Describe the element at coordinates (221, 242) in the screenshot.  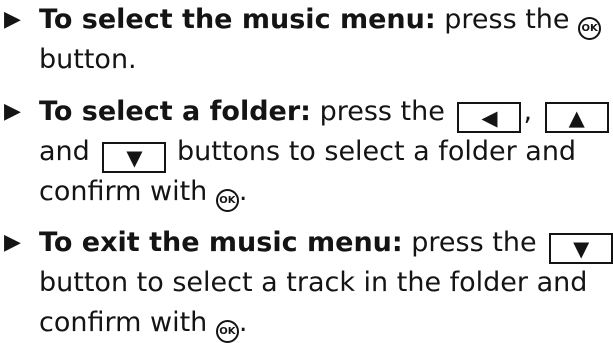
I see `instruction-heading: To exit the music menu:` at that location.